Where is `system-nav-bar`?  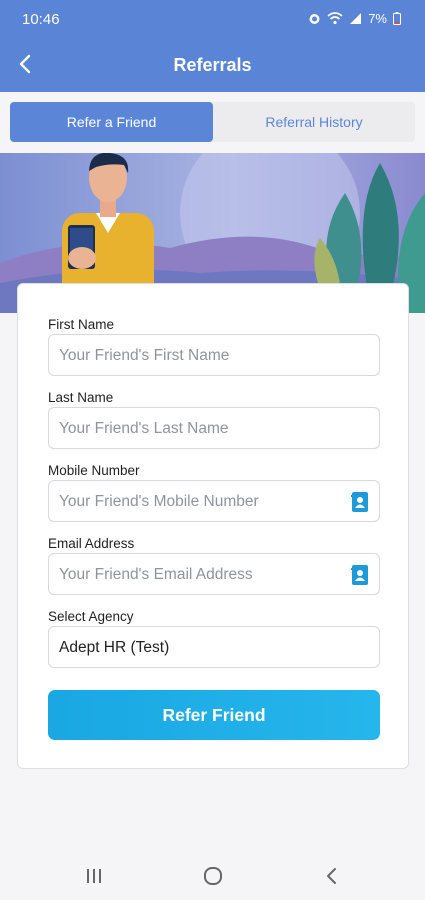 system-nav-bar is located at coordinates (212, 876).